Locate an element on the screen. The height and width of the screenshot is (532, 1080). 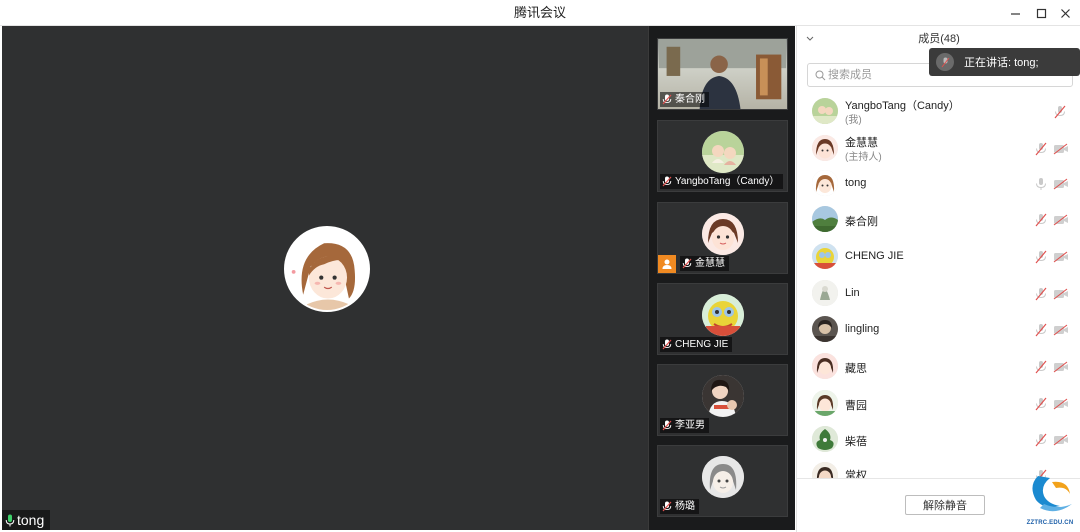
speaking-text: 正在讲话: tong; is located at coordinates (1001, 63).